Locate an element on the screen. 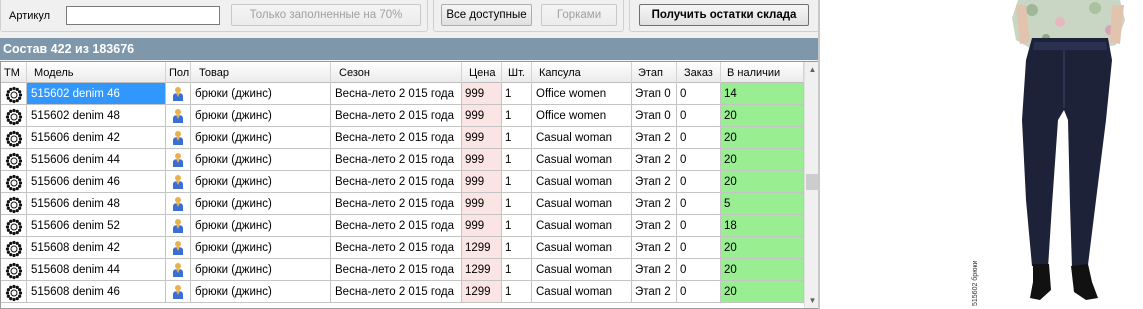 This screenshot has height=309, width=1143. column-header-gender: Пол is located at coordinates (178, 72).